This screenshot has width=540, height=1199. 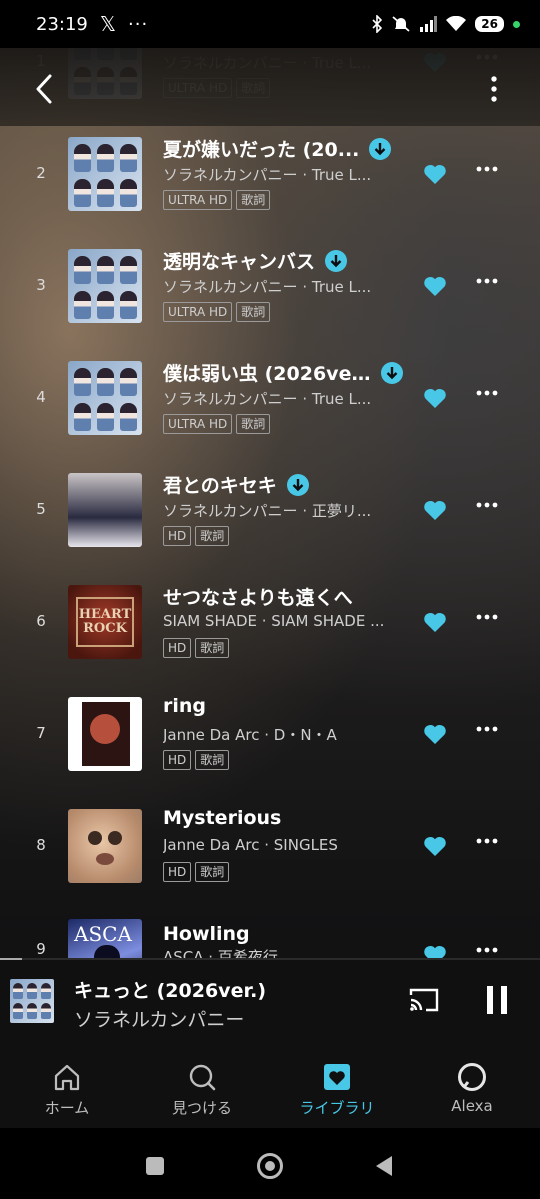 I want to click on status-time: 23:19, so click(x=62, y=24).